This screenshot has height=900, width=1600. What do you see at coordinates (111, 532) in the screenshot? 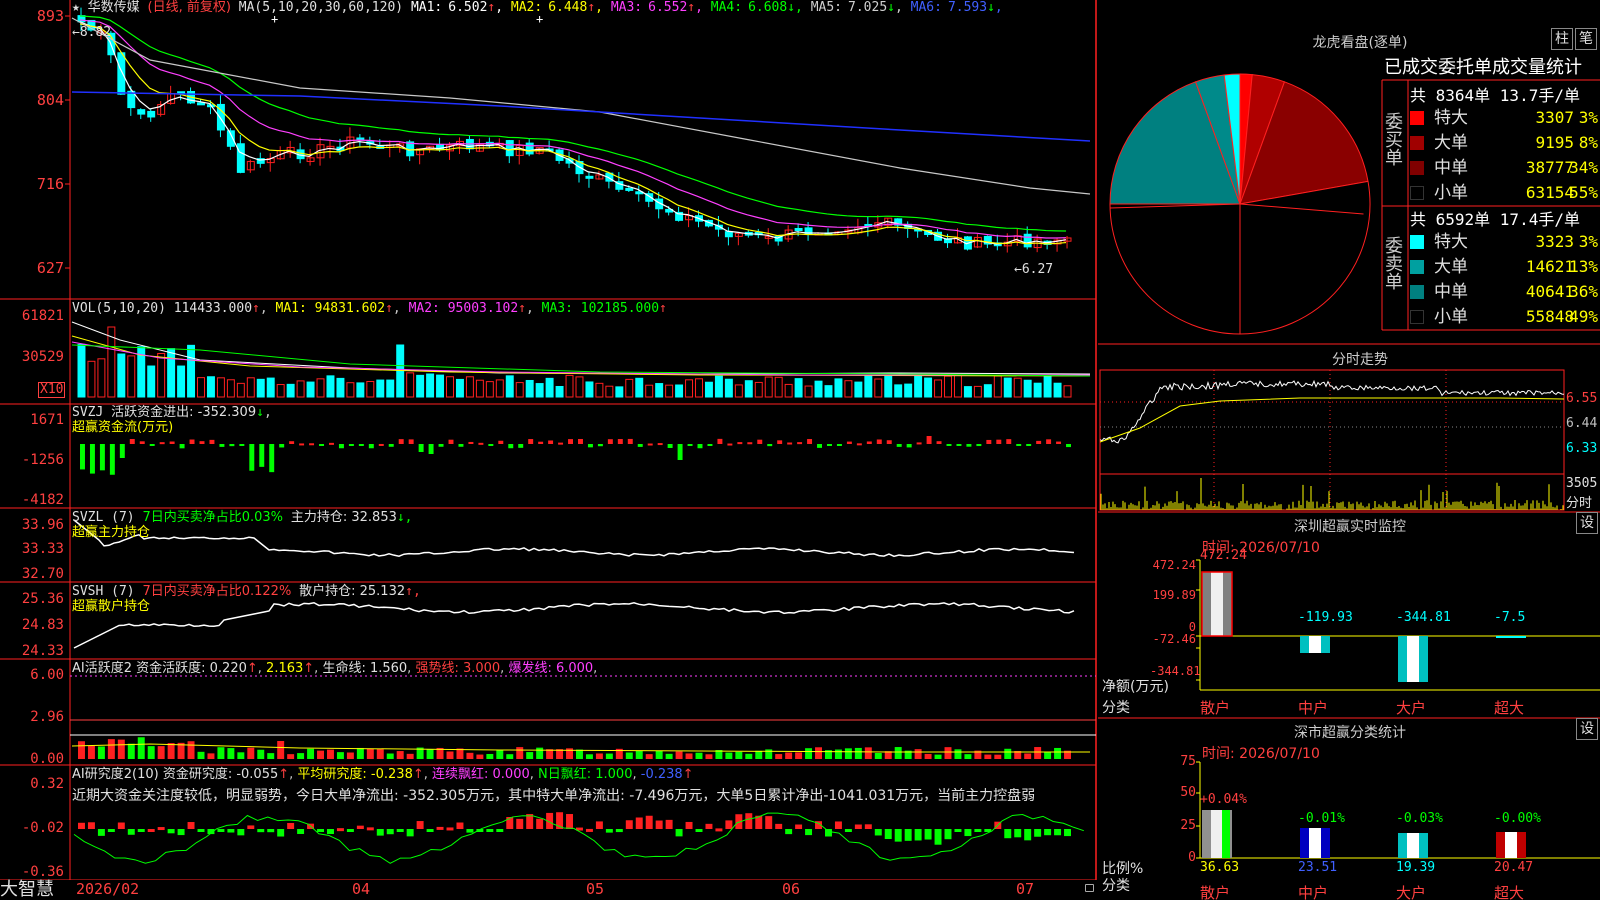
I see `svzl-sub: 超赢主力持仓` at bounding box center [111, 532].